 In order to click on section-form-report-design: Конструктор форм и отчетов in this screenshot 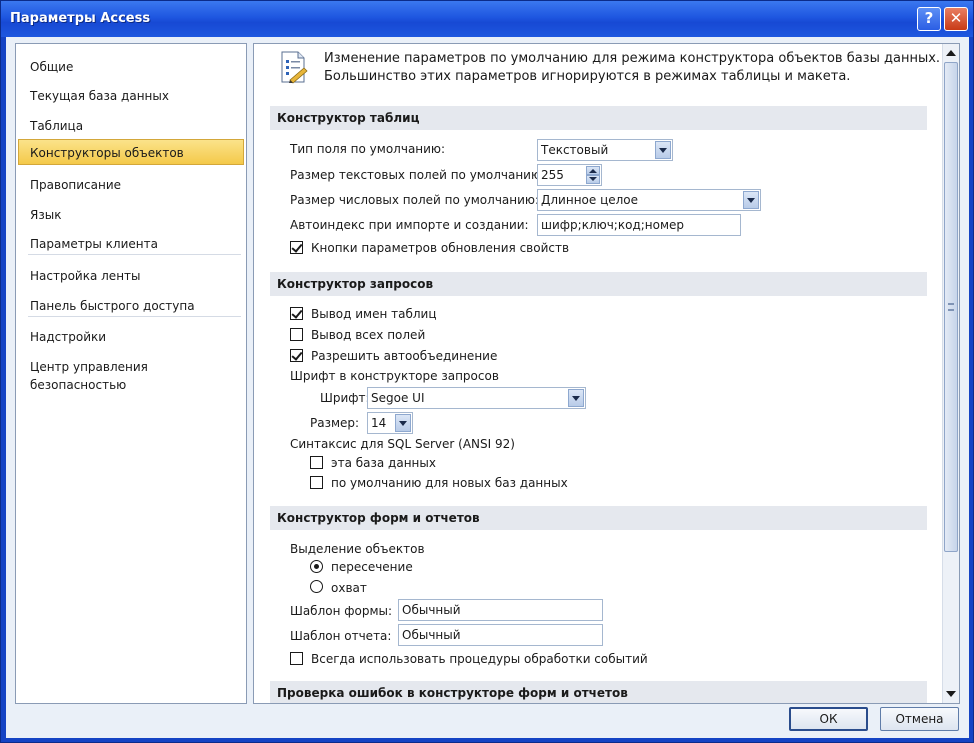, I will do `click(598, 518)`.